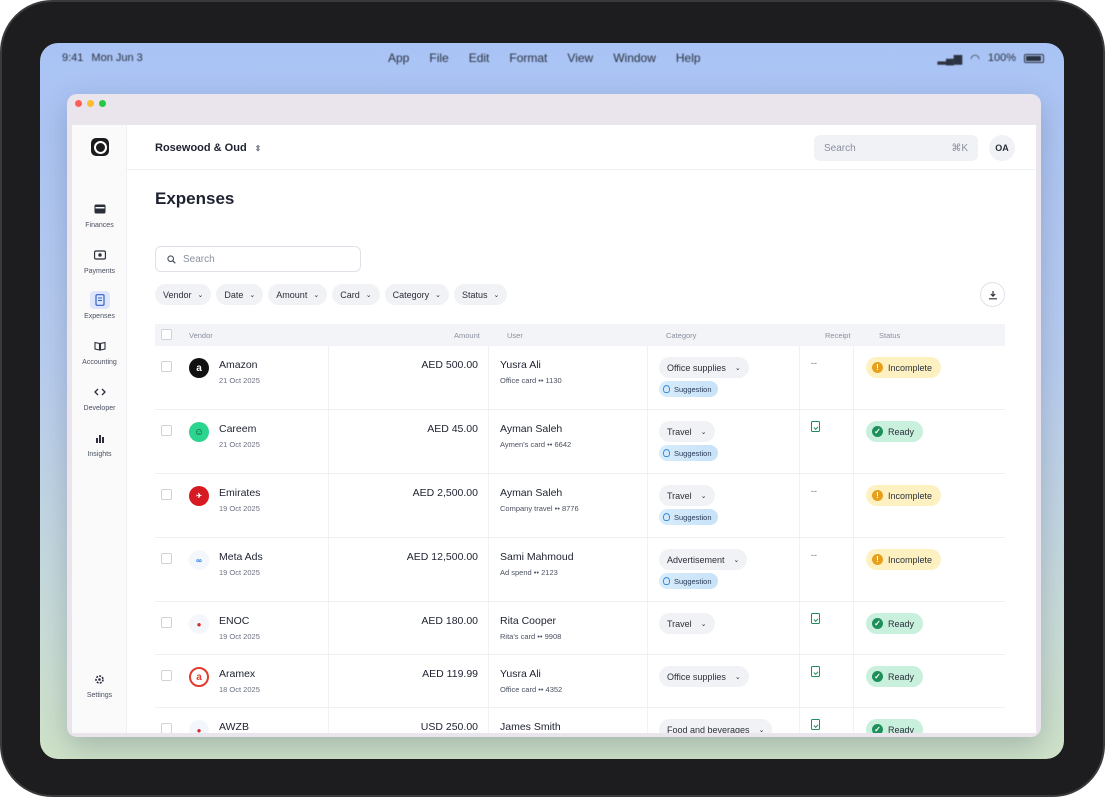 This screenshot has height=797, width=1105. What do you see at coordinates (239, 493) in the screenshot?
I see `vendor-name: Emirates` at bounding box center [239, 493].